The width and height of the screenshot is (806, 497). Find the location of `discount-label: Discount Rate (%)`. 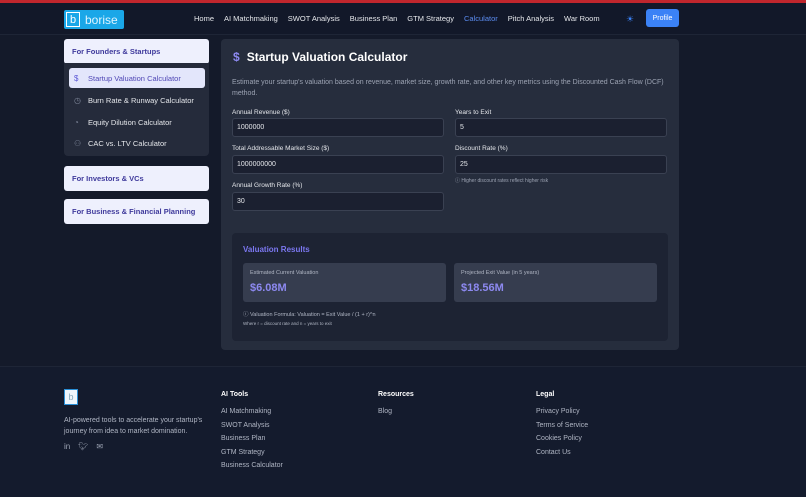

discount-label: Discount Rate (%) is located at coordinates (481, 148).